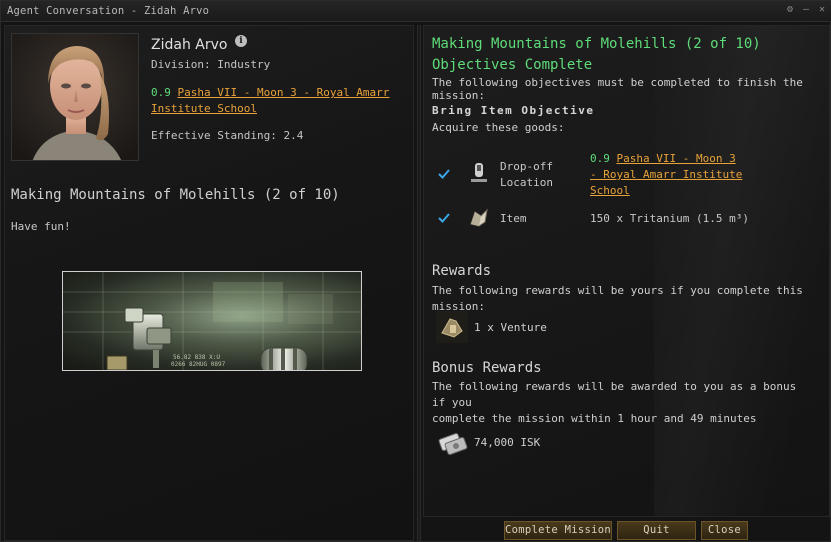 Image resolution: width=831 pixels, height=542 pixels. What do you see at coordinates (790, 10) in the screenshot?
I see `settings-icon: ⚙` at bounding box center [790, 10].